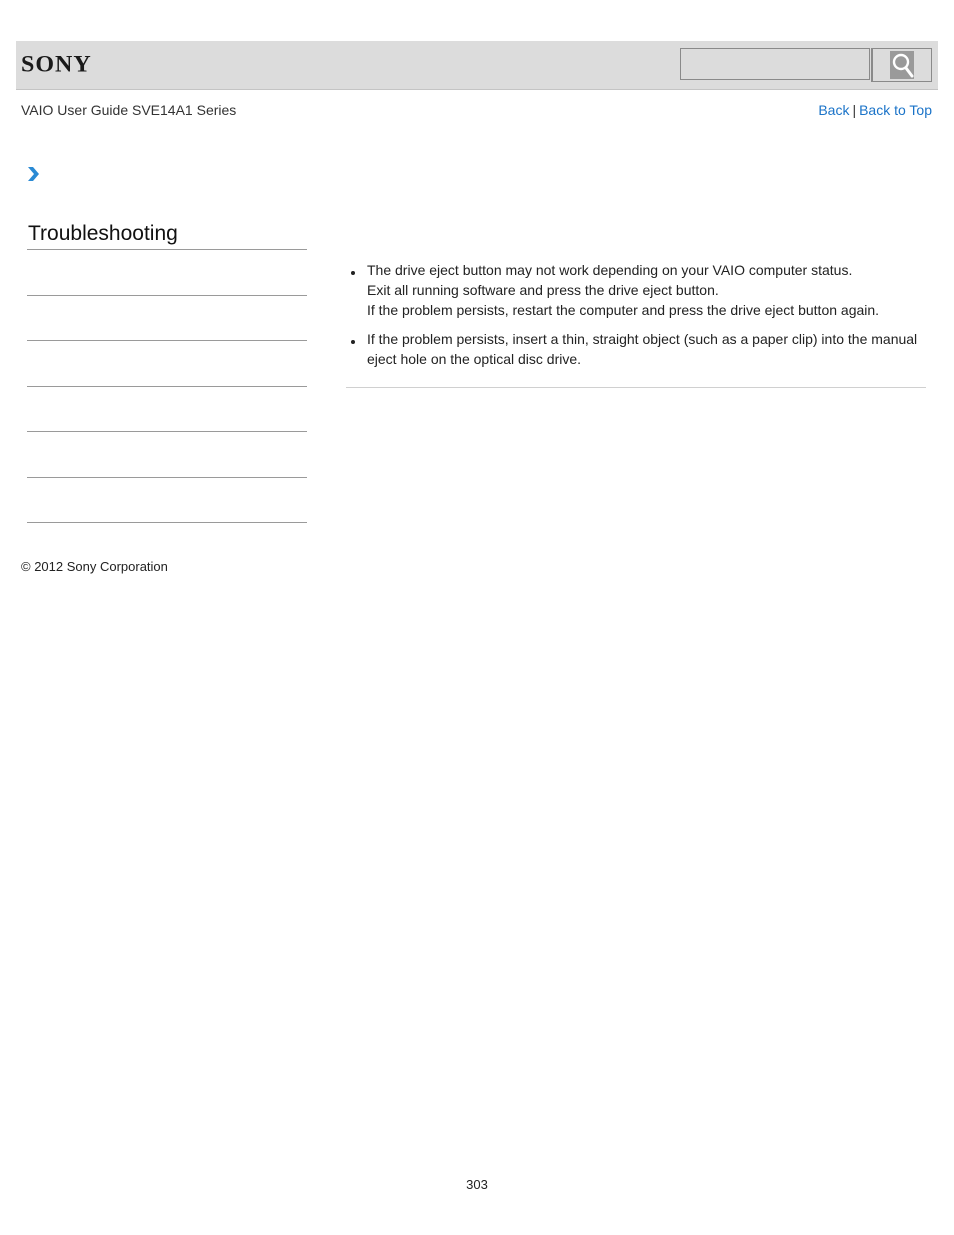 This screenshot has height=1235, width=954. I want to click on sony-logo: SONY, so click(56, 66).